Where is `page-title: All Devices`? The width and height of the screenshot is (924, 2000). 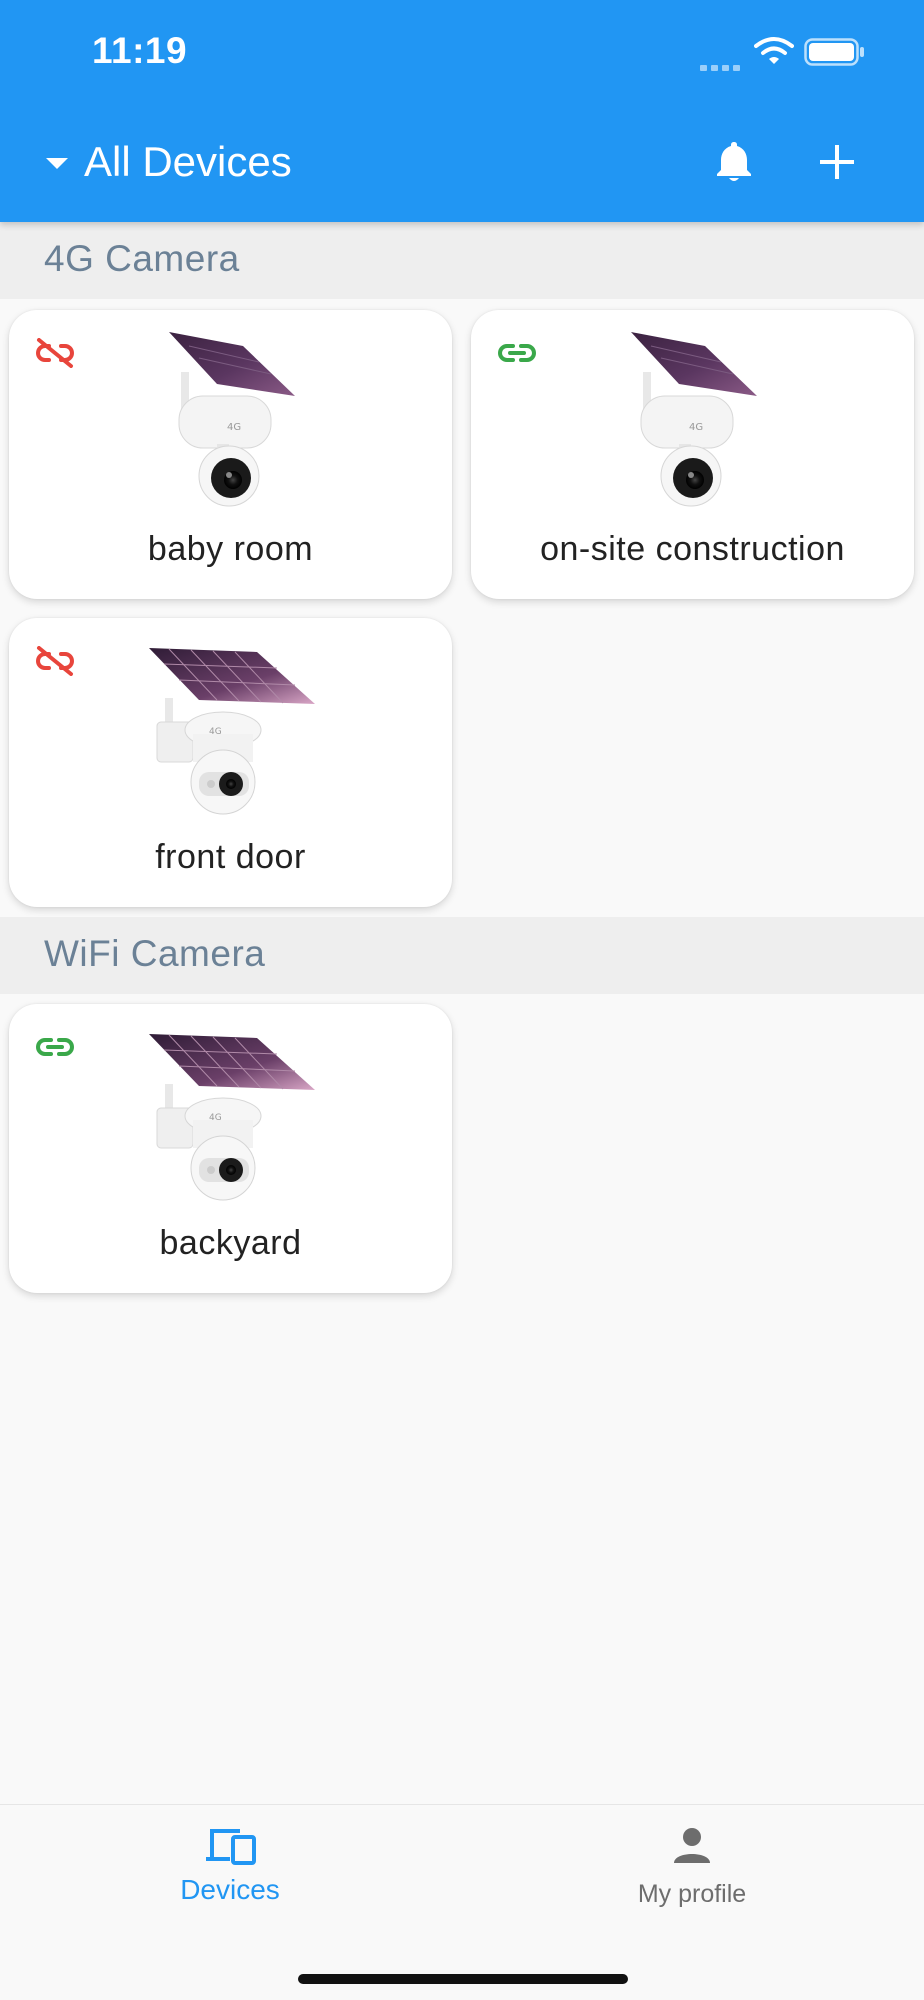 page-title: All Devices is located at coordinates (188, 161).